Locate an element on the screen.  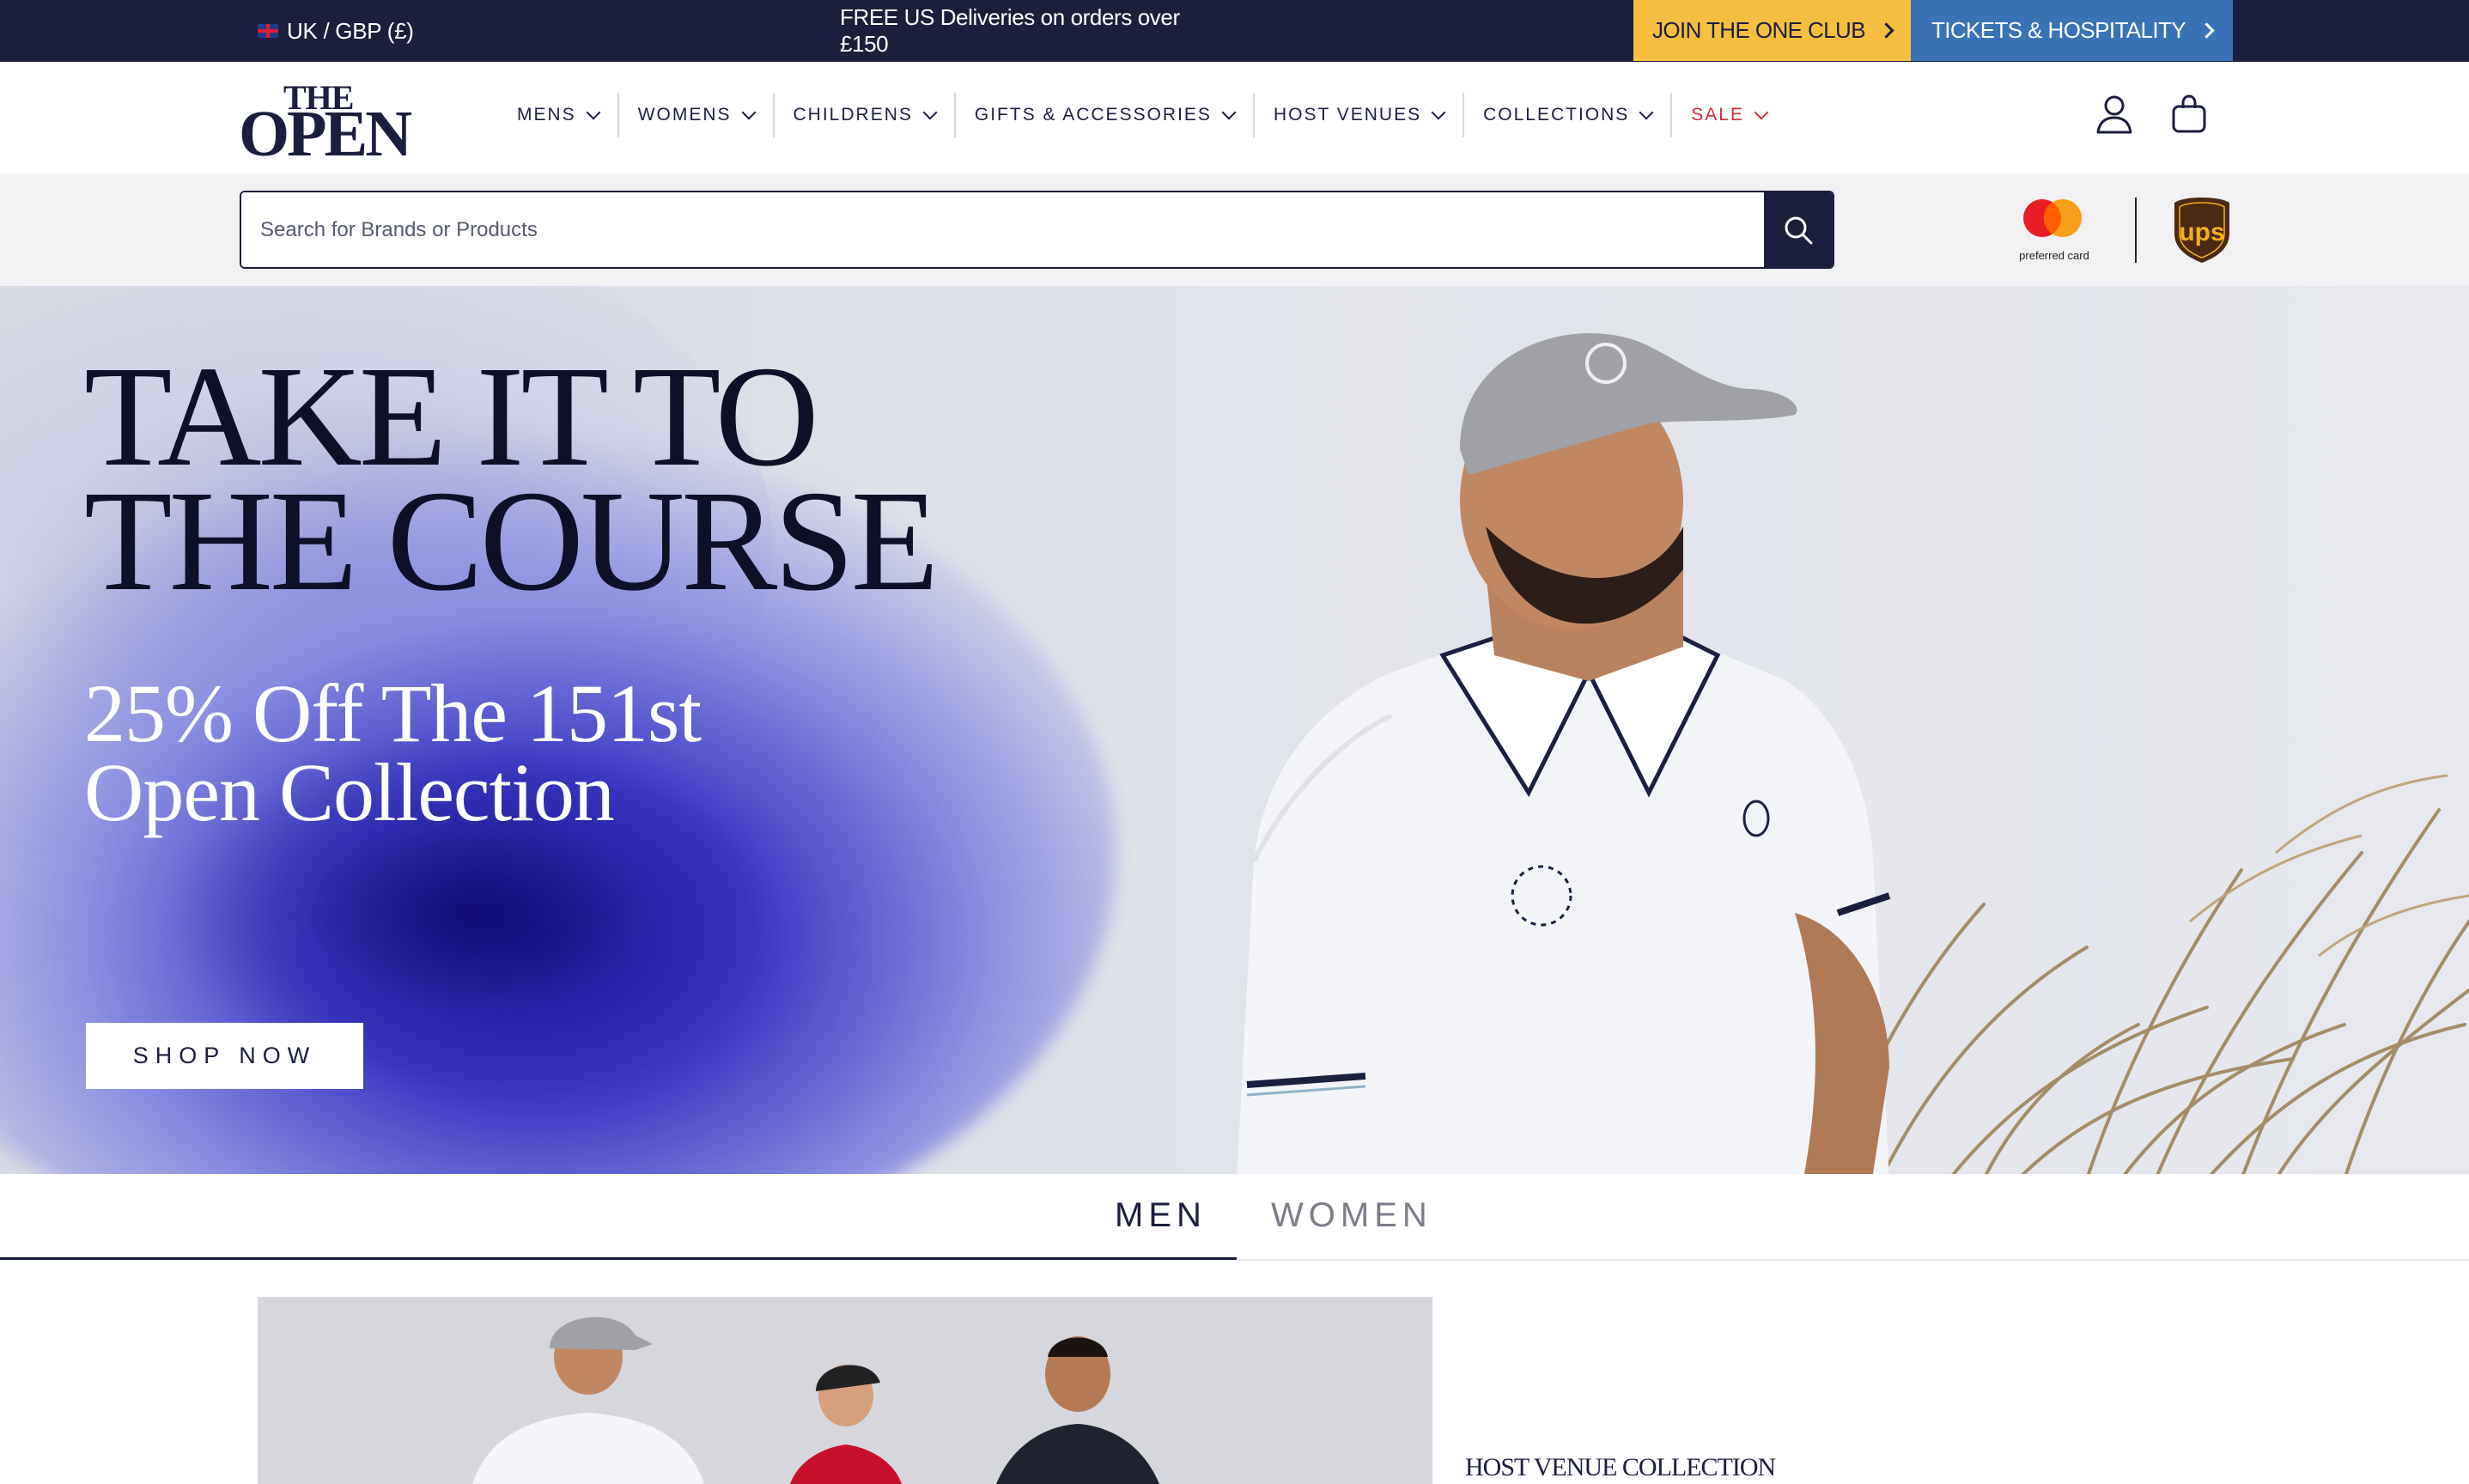
nav-item-gifts-accessories: GIFTS & ACCESSORIES is located at coordinates (1105, 115).